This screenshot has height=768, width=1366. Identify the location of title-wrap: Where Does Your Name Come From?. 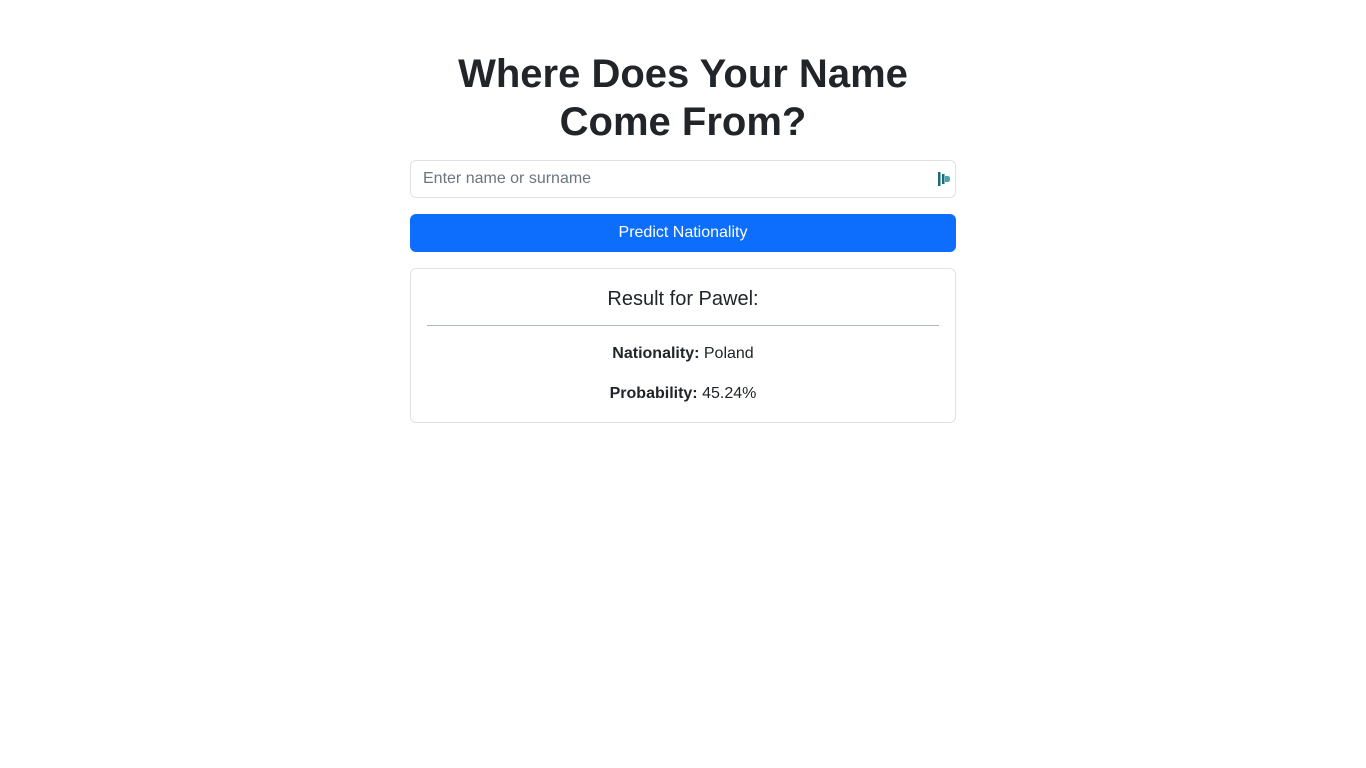
(683, 98).